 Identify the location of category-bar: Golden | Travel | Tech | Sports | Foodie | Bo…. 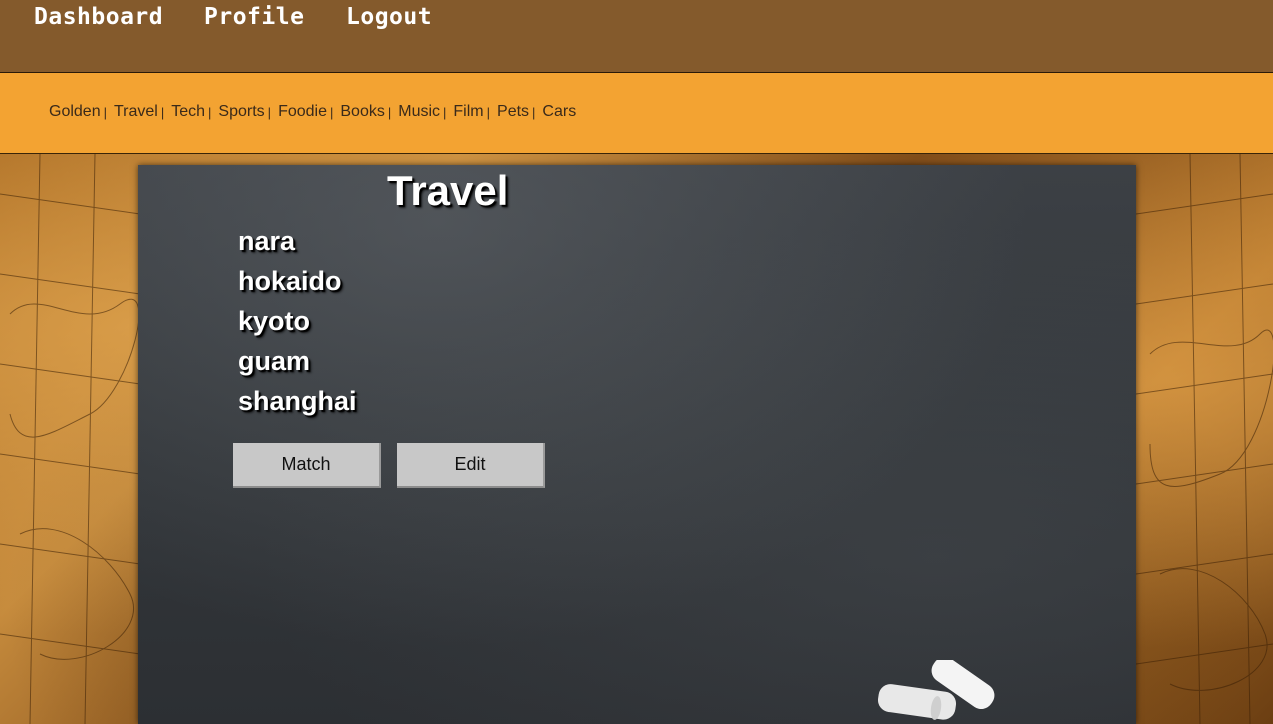
(636, 113).